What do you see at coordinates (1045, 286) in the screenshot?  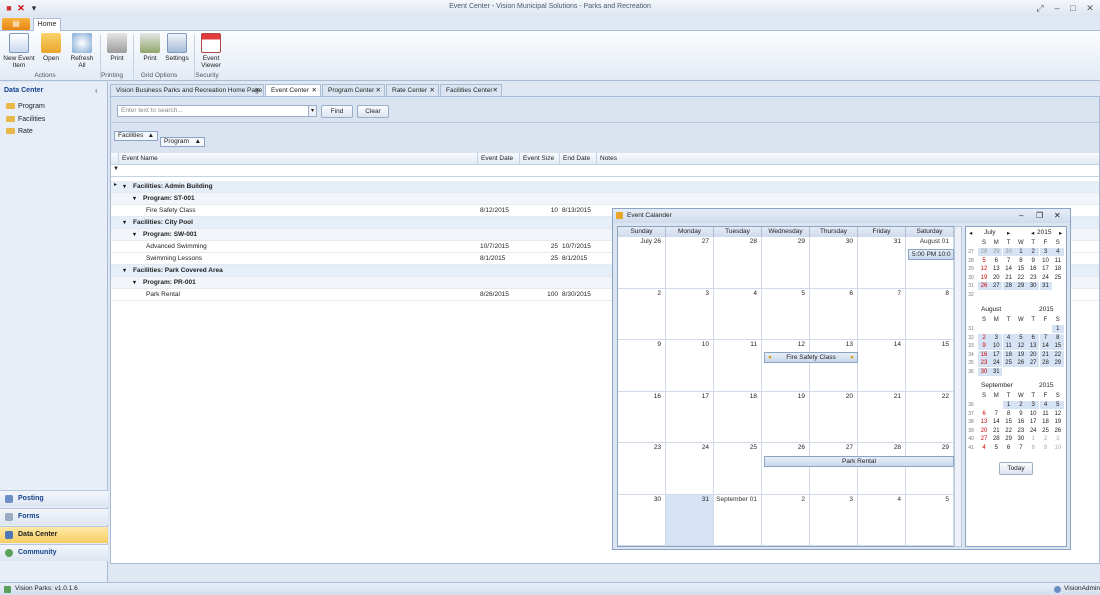 I see `mini-day: 31` at bounding box center [1045, 286].